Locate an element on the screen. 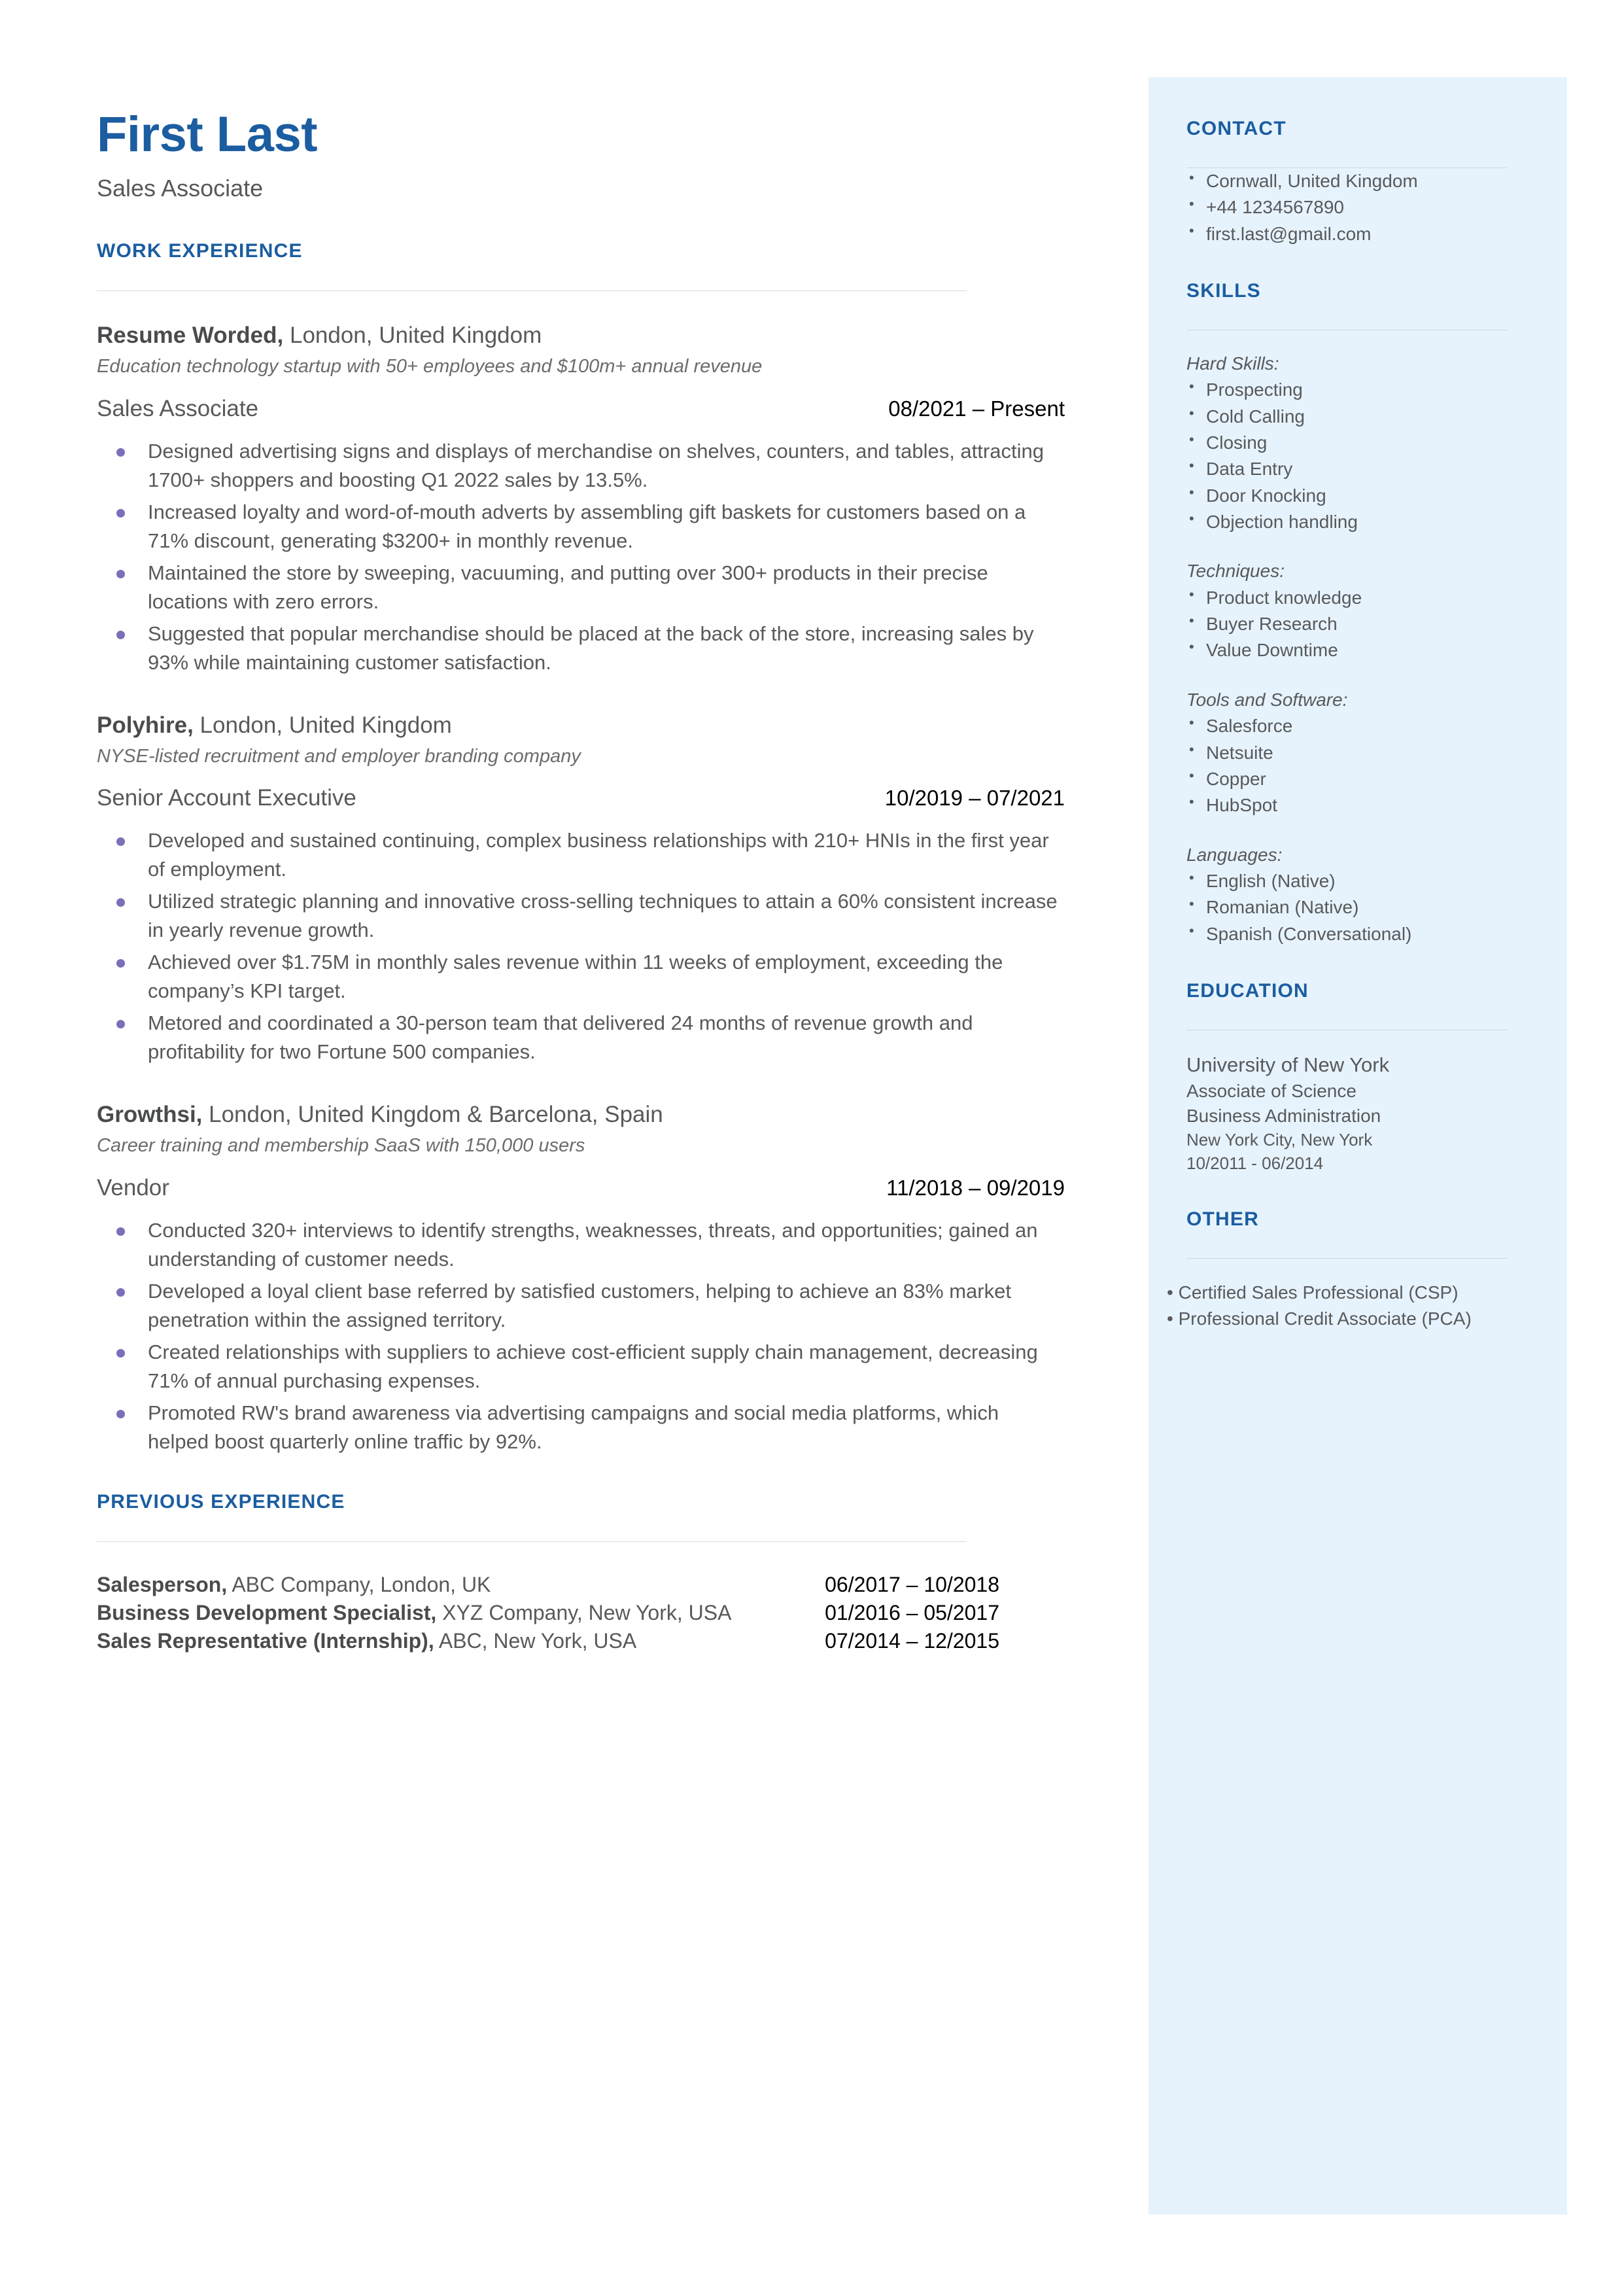 The width and height of the screenshot is (1624, 2295). section-heading-work-experience: WORK EXPERIENCE is located at coordinates (200, 251).